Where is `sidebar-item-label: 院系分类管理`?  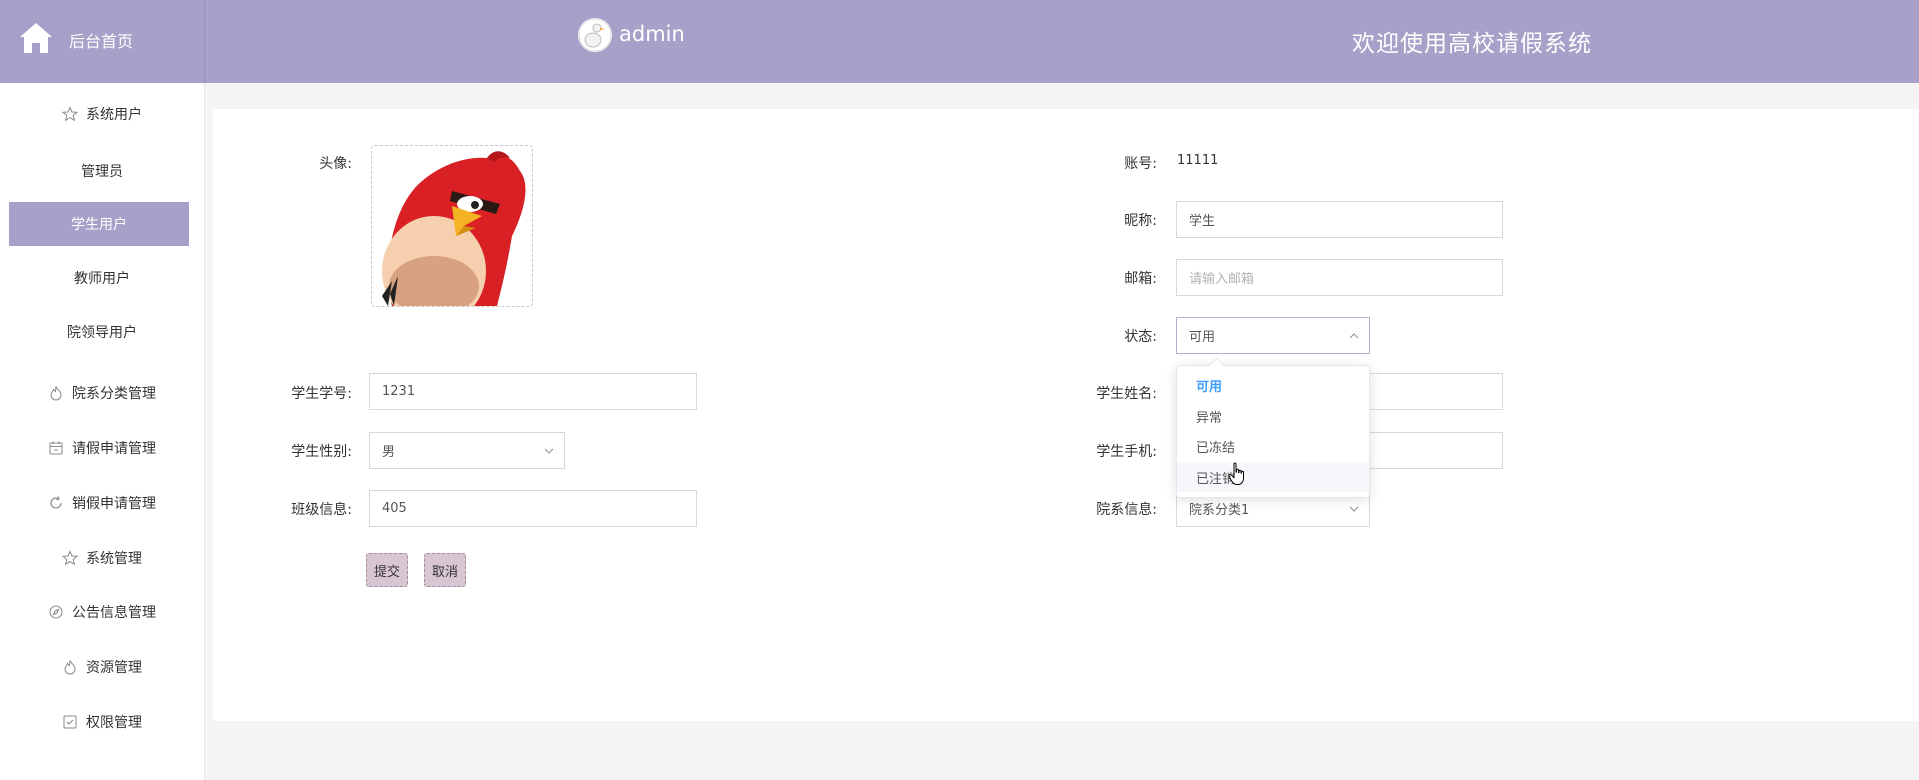
sidebar-item-label: 院系分类管理 is located at coordinates (114, 394).